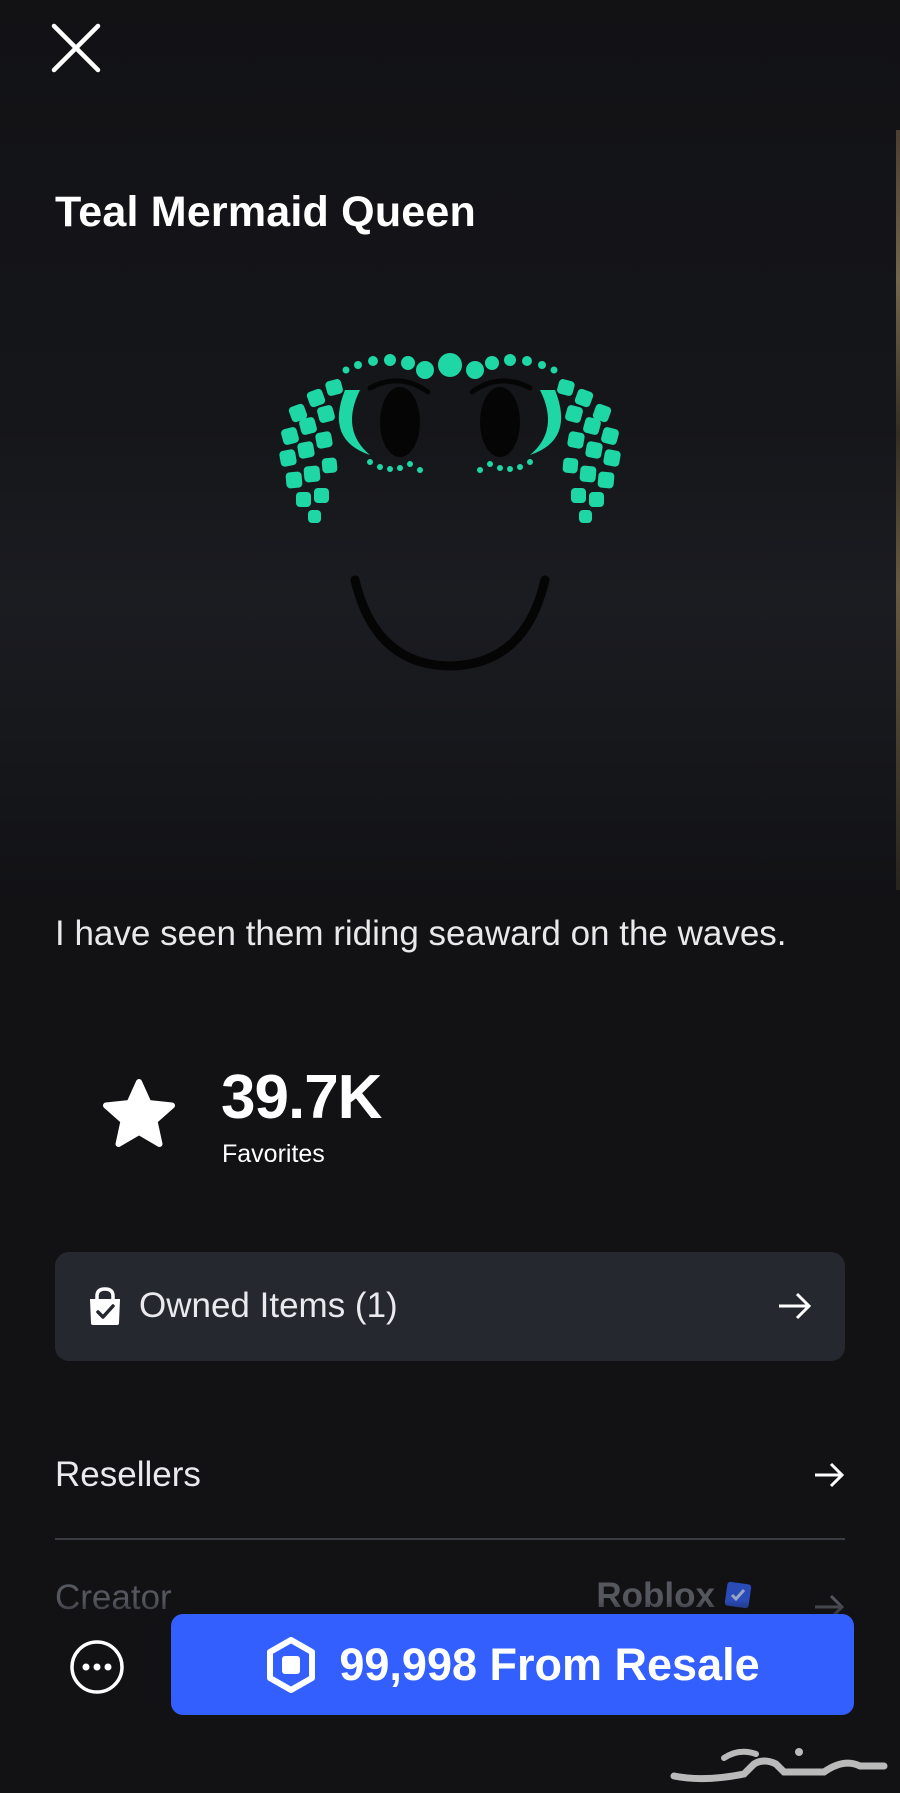 The width and height of the screenshot is (900, 1793). Describe the element at coordinates (291, 1664) in the screenshot. I see `robux-icon` at that location.